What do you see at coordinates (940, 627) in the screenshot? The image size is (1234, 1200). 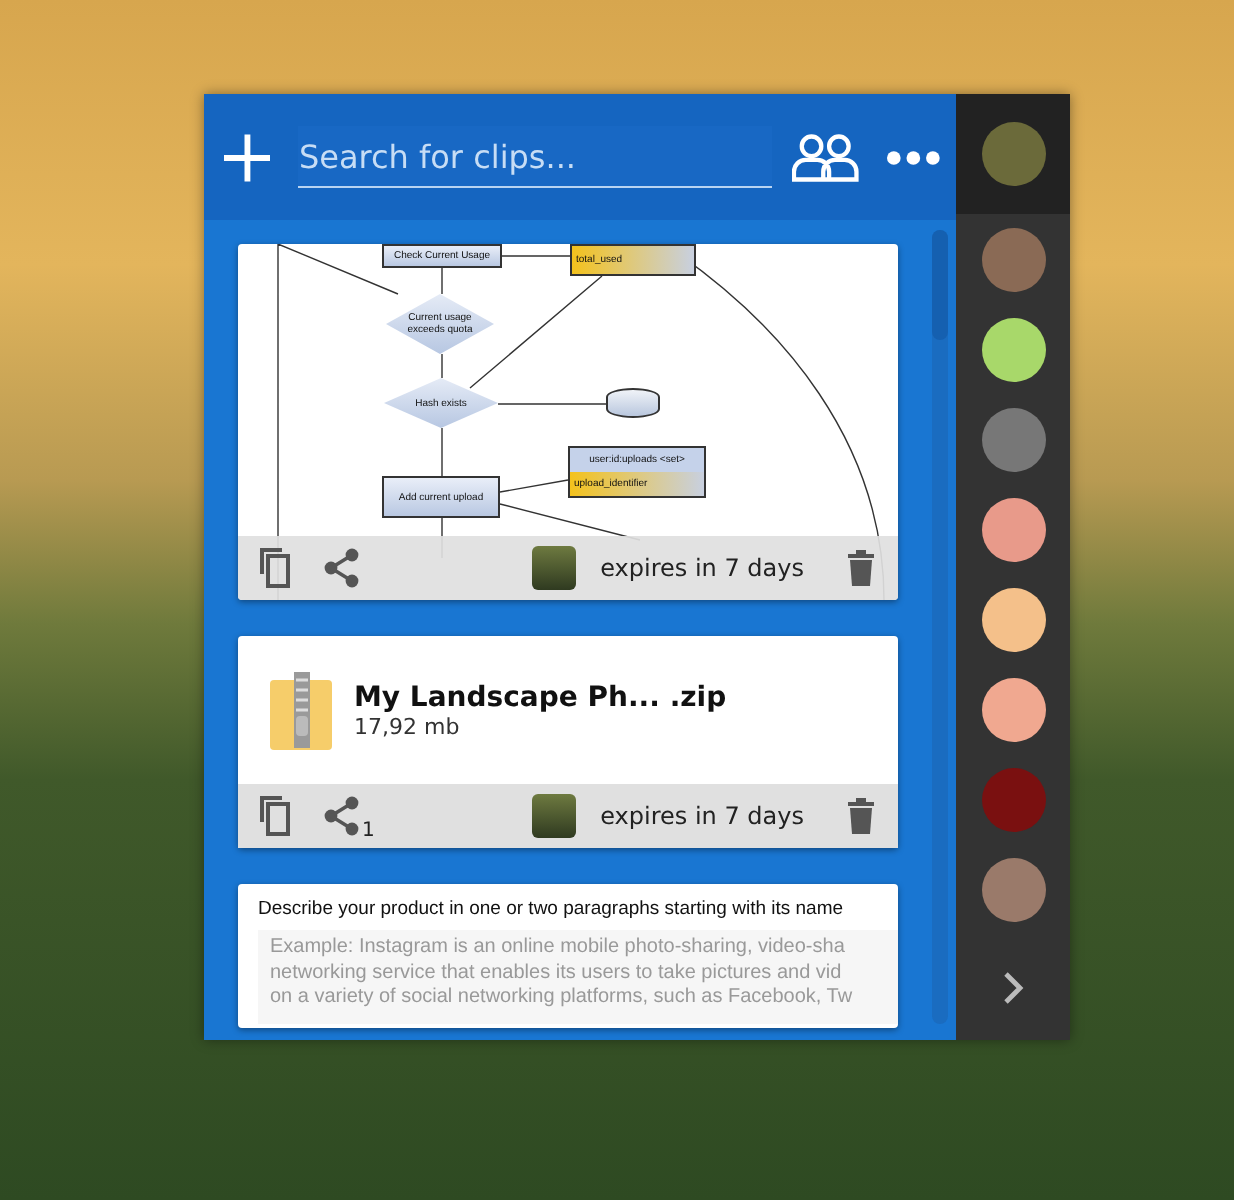 I see `scrollbar` at bounding box center [940, 627].